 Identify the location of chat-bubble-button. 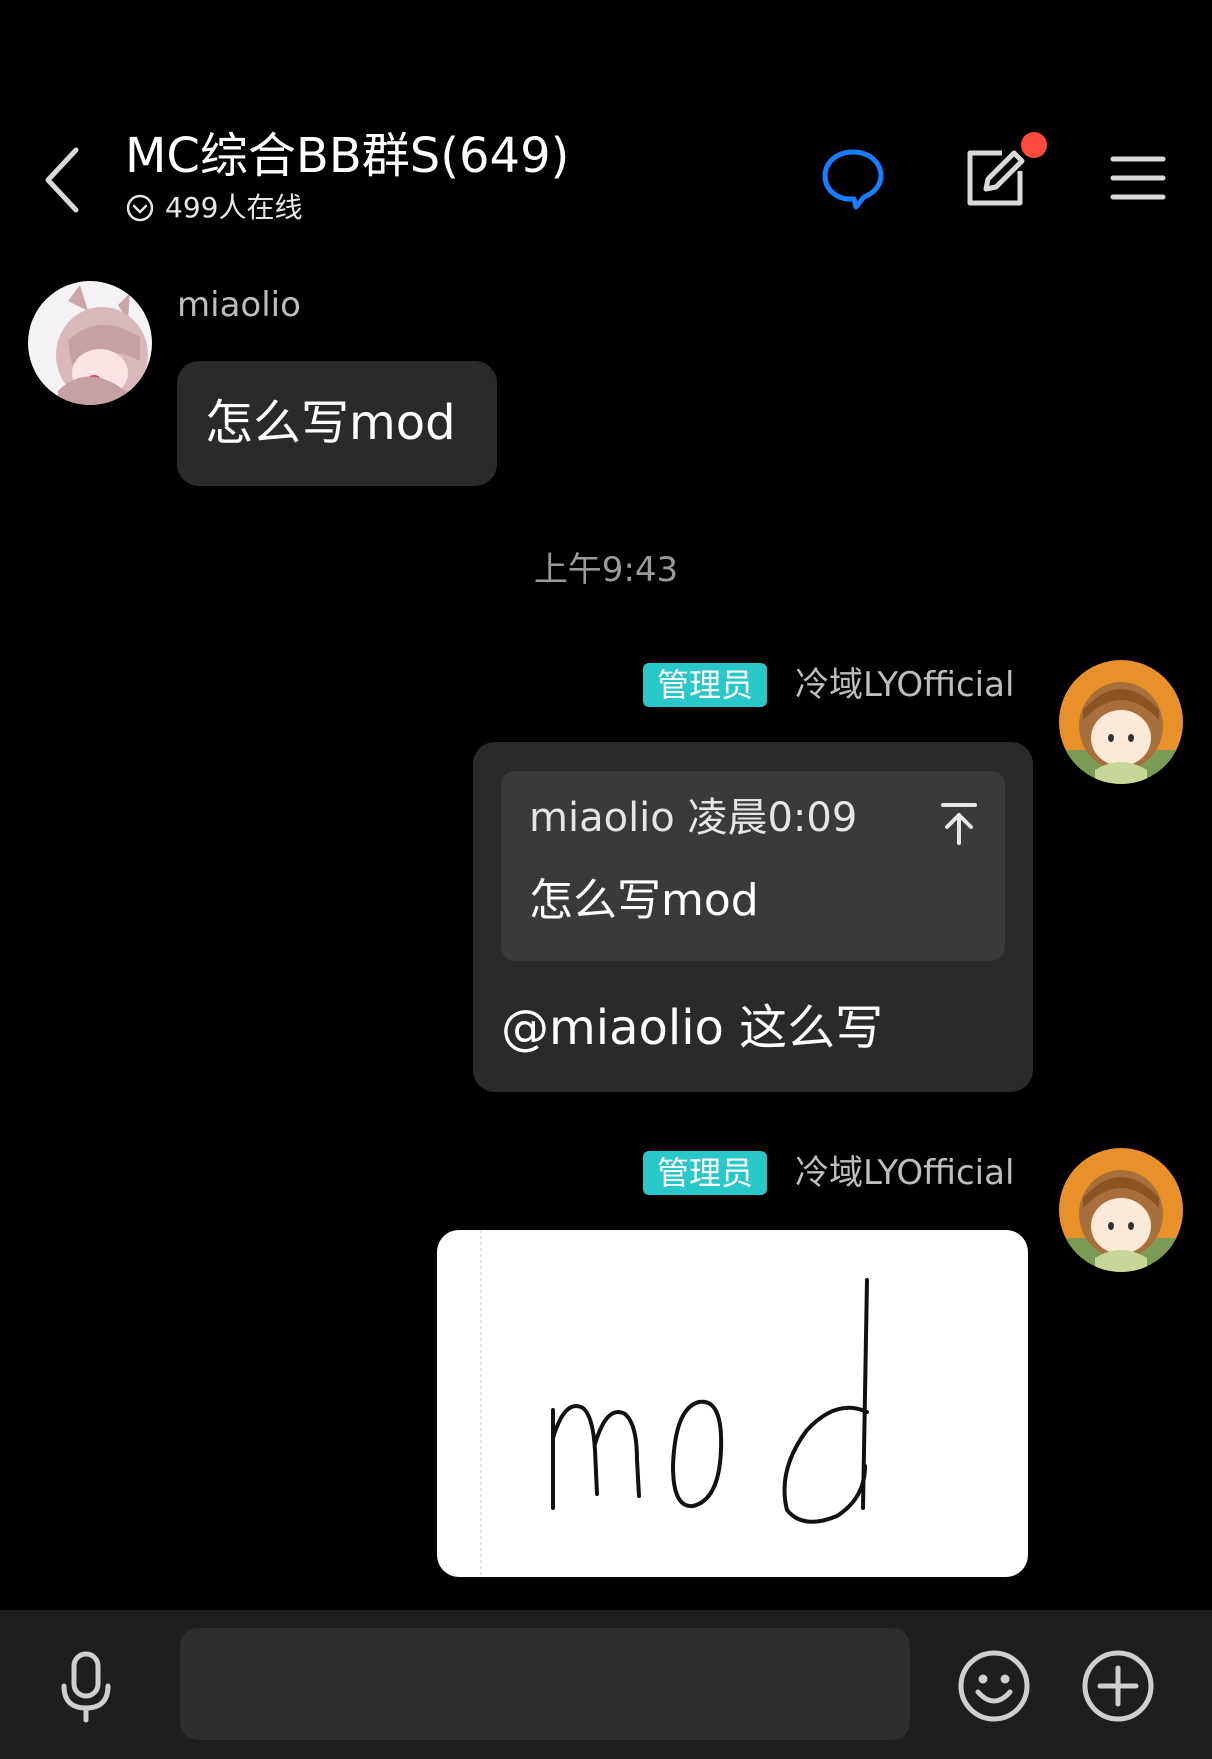
(853, 178).